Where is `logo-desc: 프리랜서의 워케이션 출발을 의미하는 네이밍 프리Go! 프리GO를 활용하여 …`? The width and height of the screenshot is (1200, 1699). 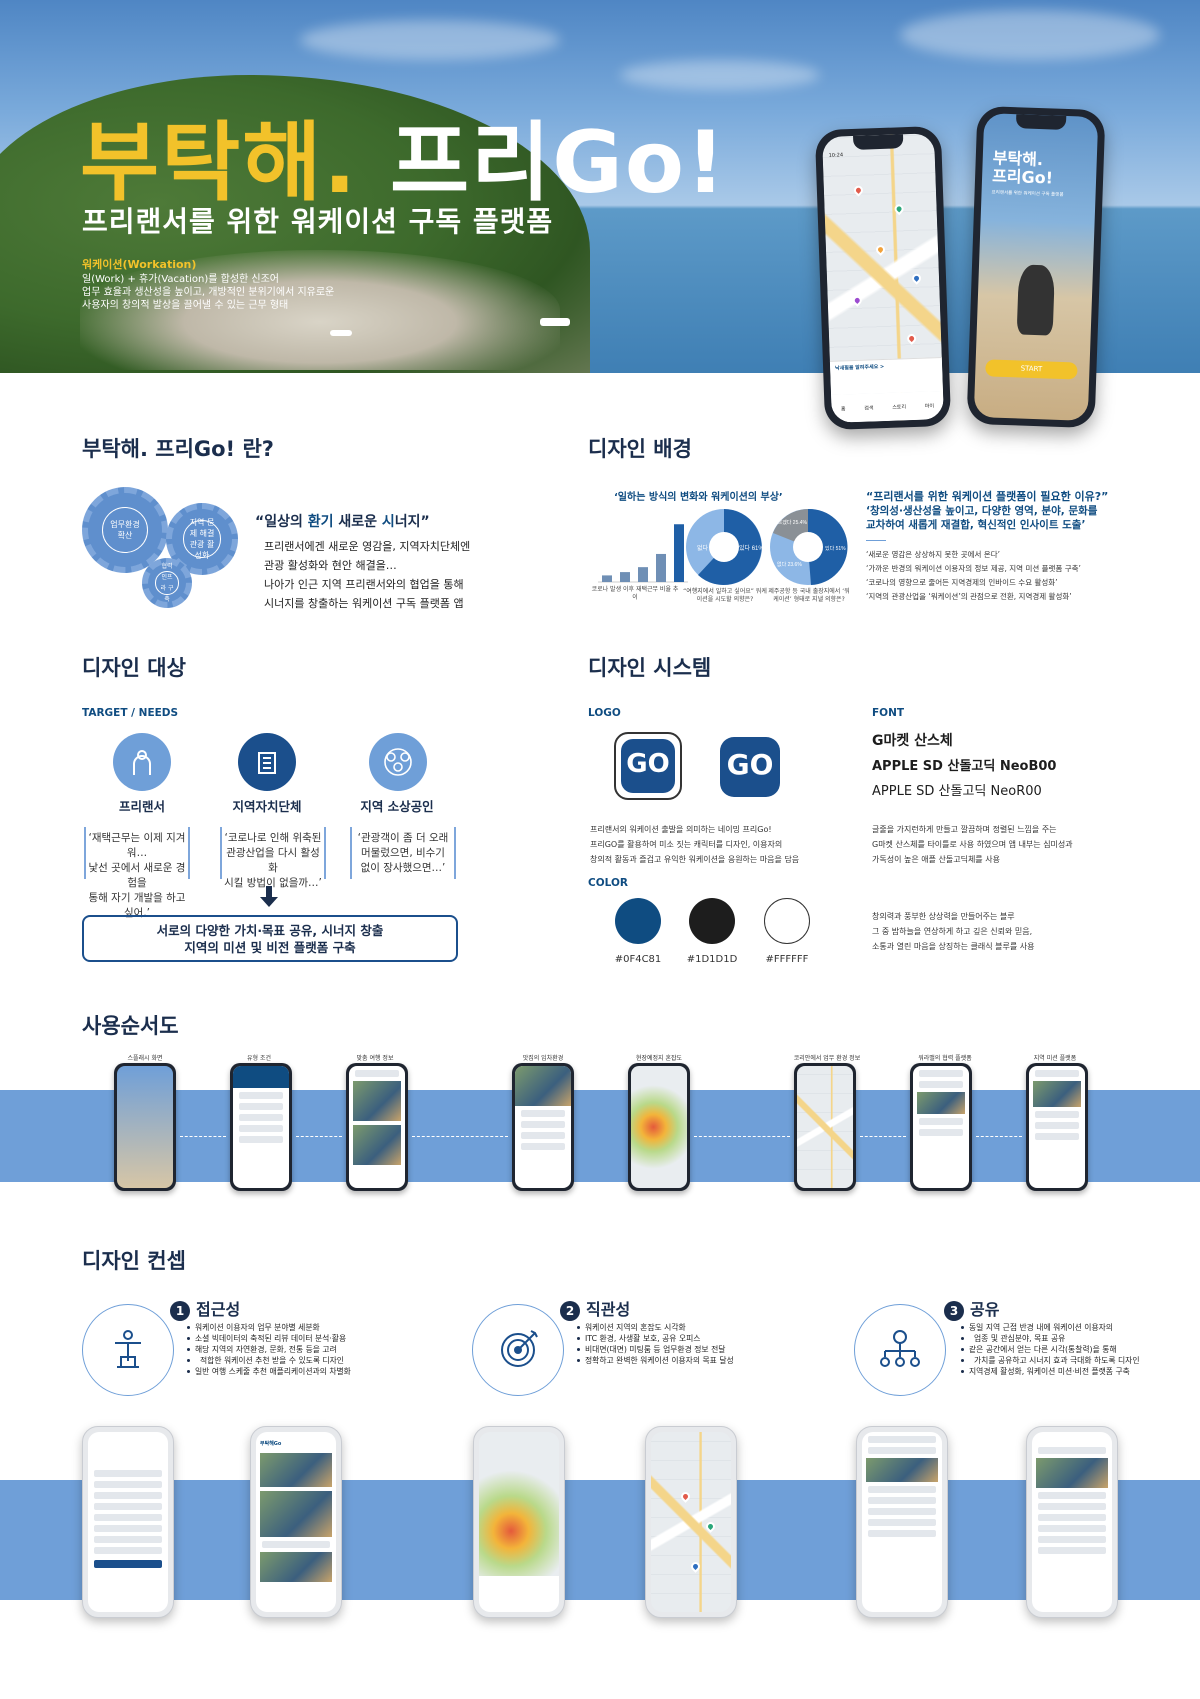 logo-desc: 프리랜서의 워케이션 출발을 의미하는 네이밍 프리Go! 프리GO를 활용하여 … is located at coordinates (695, 844).